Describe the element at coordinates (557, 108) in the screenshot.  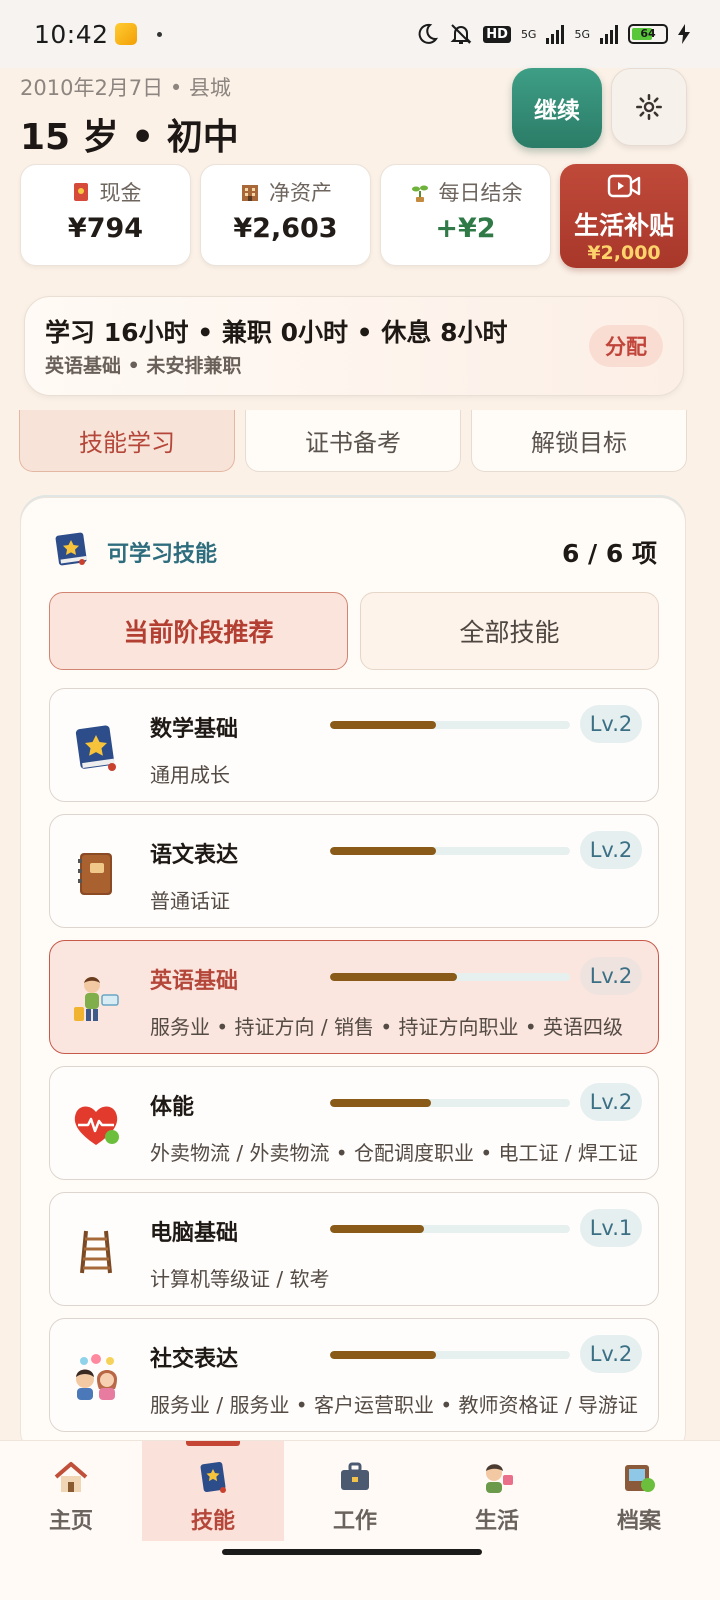
I see `continue-button: 继续` at that location.